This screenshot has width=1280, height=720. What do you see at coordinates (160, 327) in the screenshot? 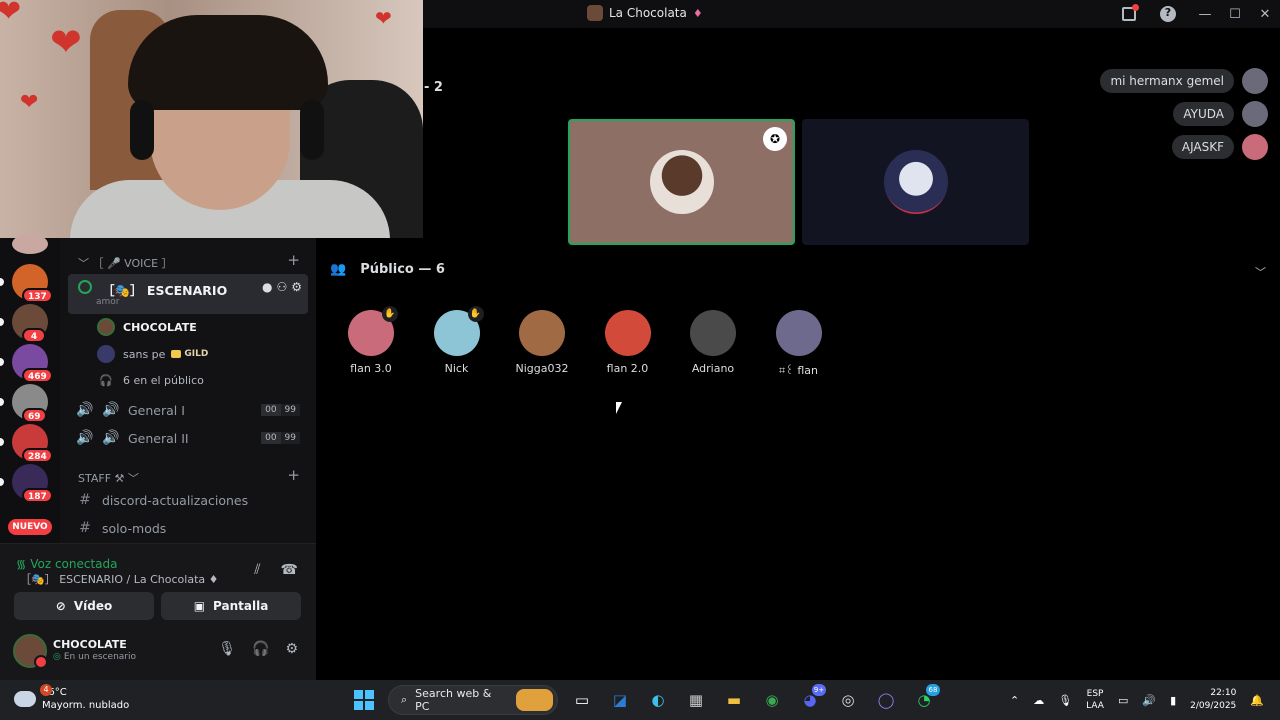
I see `member-name: CHOCOLATE` at bounding box center [160, 327].